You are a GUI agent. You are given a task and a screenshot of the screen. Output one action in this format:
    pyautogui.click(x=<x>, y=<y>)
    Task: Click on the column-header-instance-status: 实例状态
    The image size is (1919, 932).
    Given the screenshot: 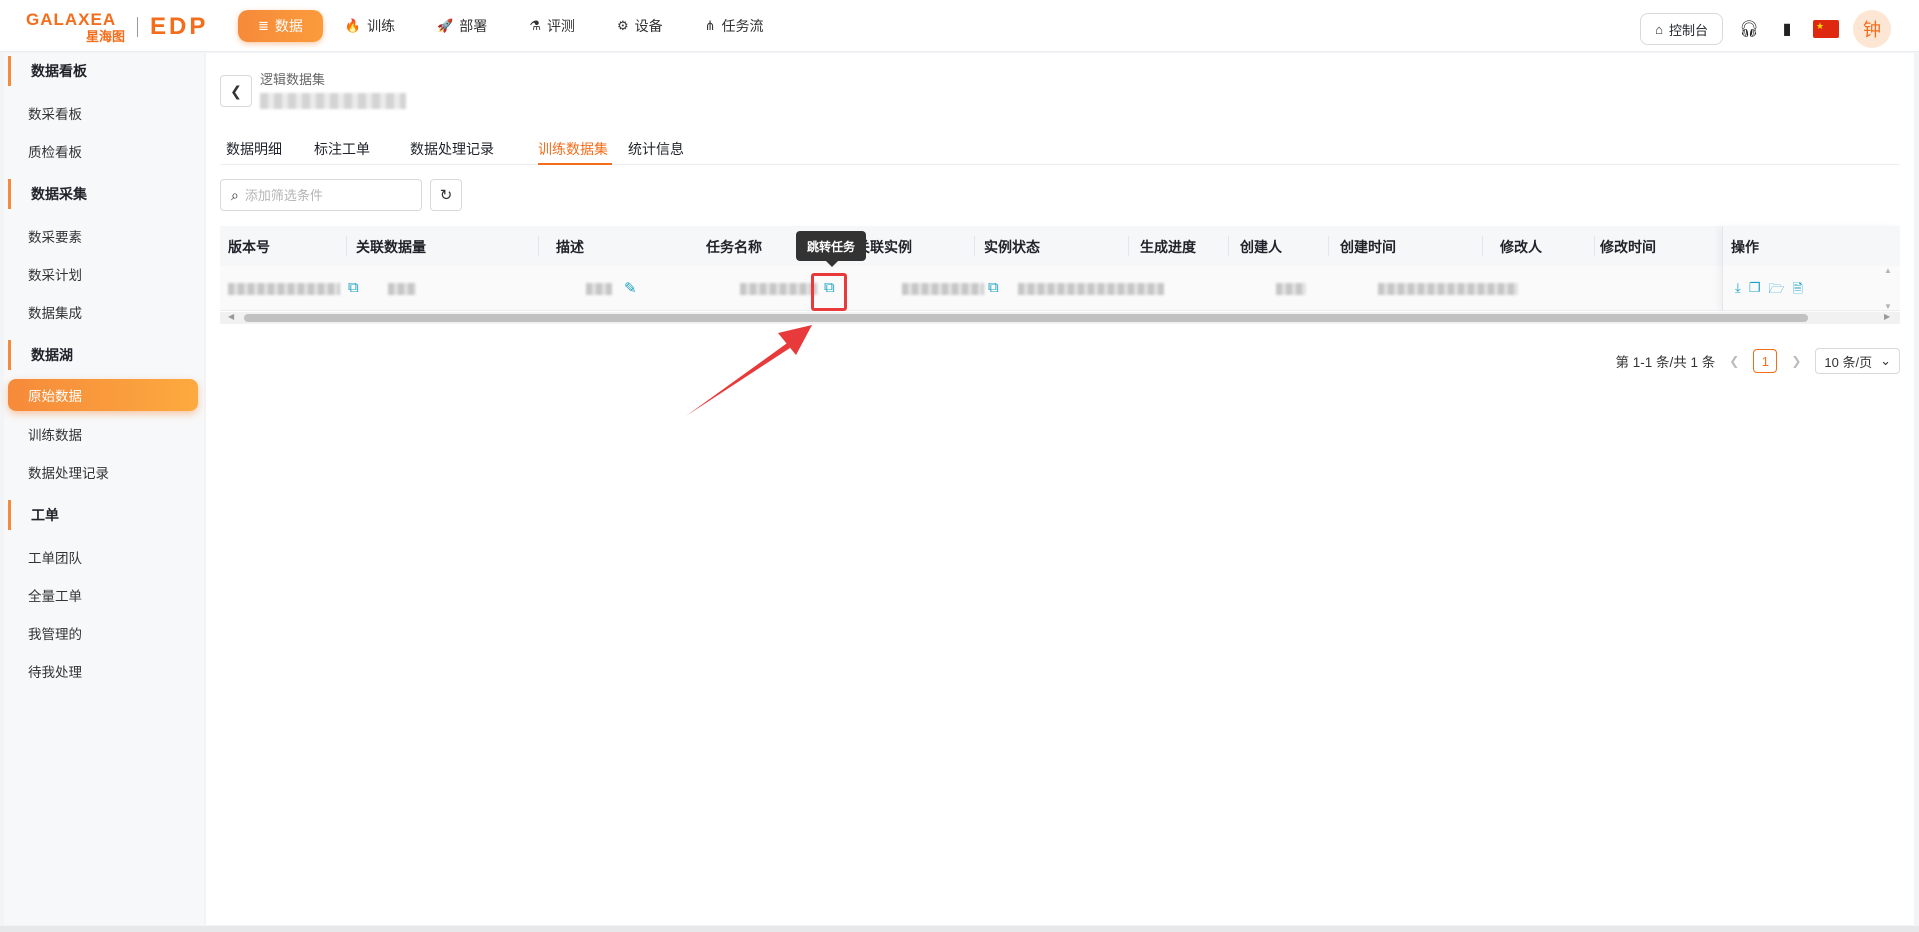 What is the action you would take?
    pyautogui.click(x=1012, y=247)
    